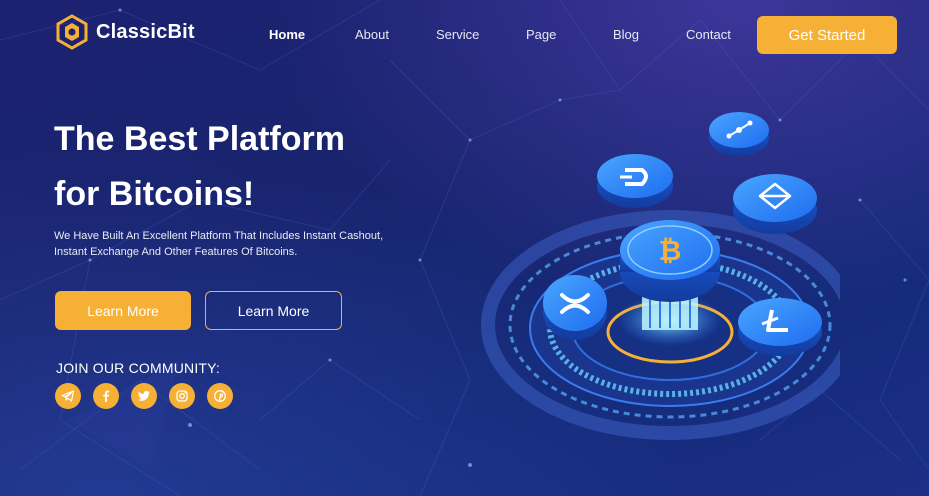 The width and height of the screenshot is (929, 496). Describe the element at coordinates (457, 34) in the screenshot. I see `nav-service: Service` at that location.